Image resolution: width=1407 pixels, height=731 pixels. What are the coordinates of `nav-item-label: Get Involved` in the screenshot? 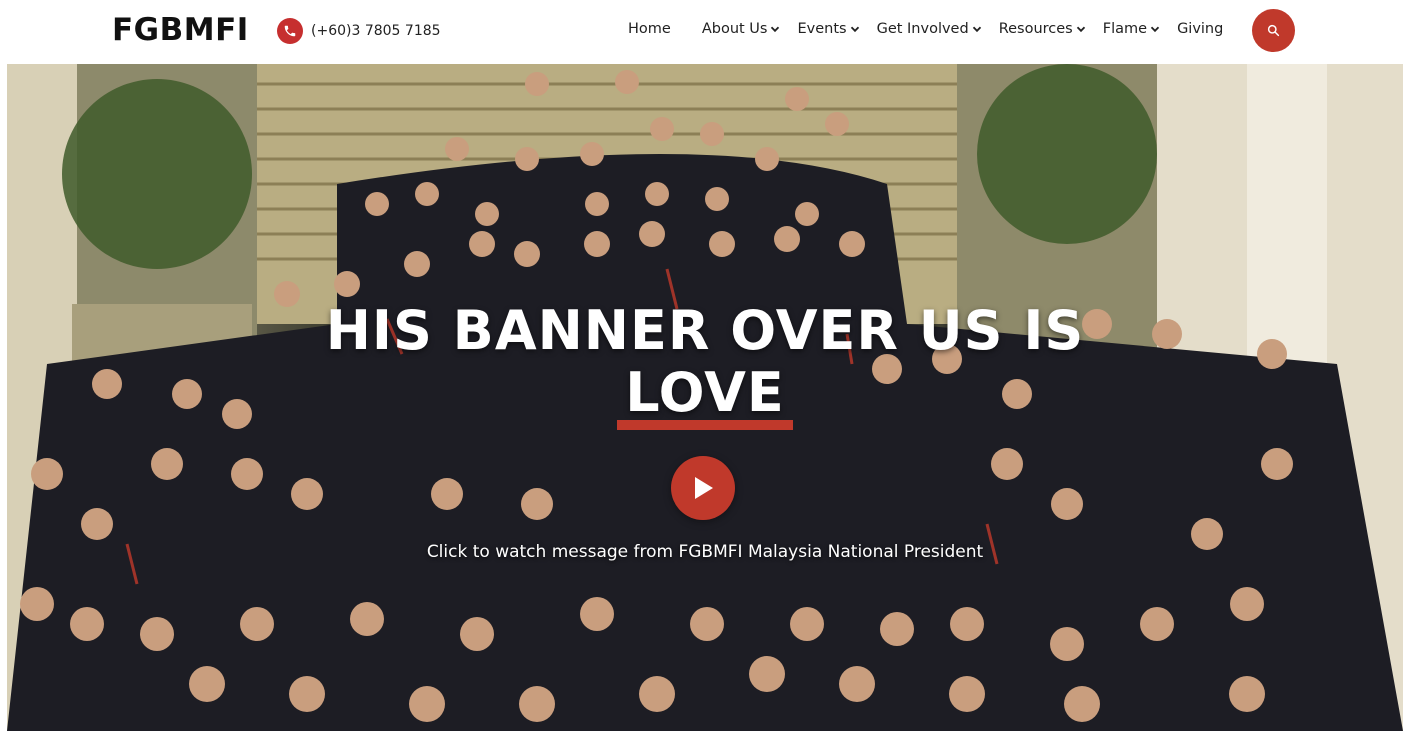 It's located at (922, 29).